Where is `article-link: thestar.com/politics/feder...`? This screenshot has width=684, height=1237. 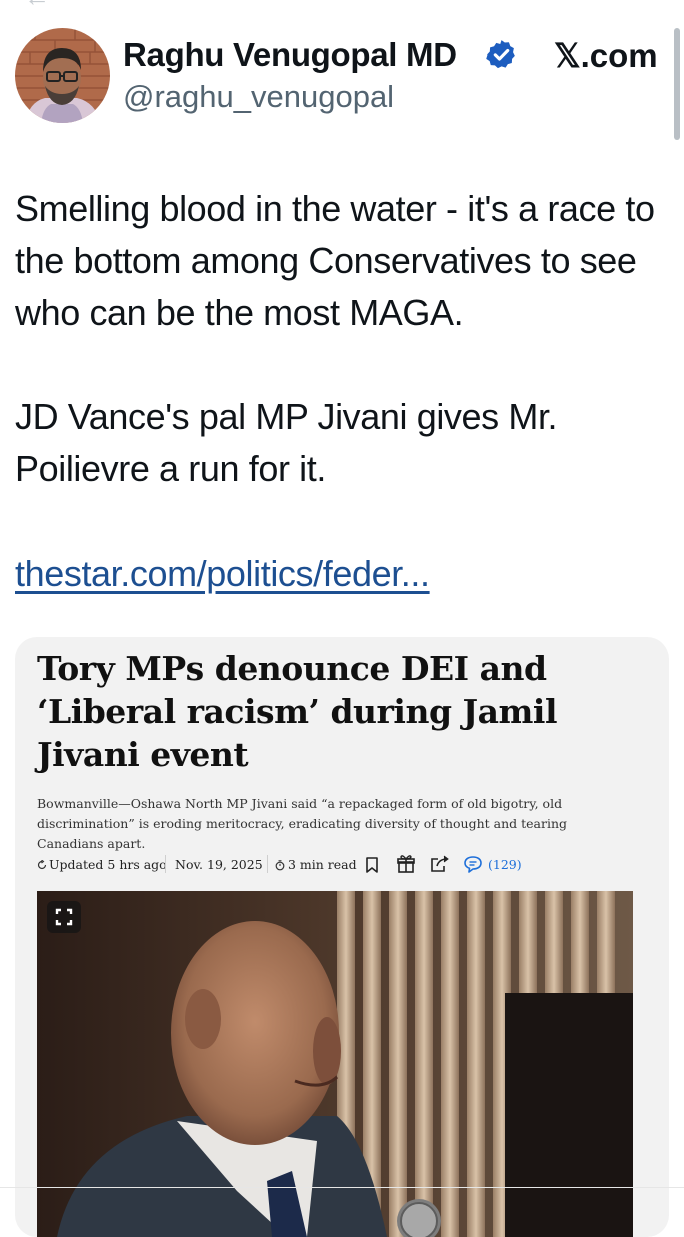
article-link: thestar.com/politics/feder... is located at coordinates (222, 574).